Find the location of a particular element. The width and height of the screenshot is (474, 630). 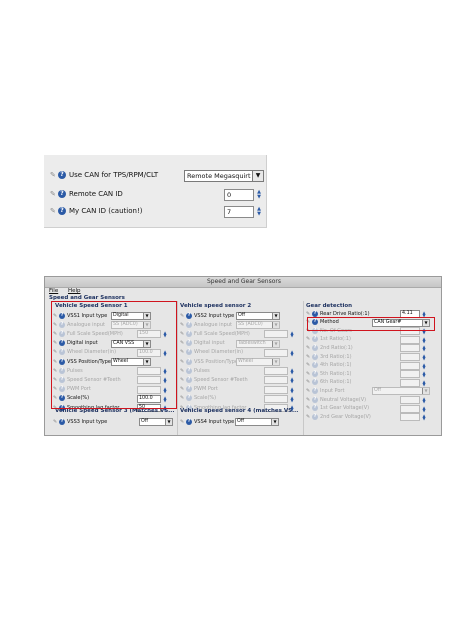

vss4-input-dropdown: Off ▼ is located at coordinates (257, 422).